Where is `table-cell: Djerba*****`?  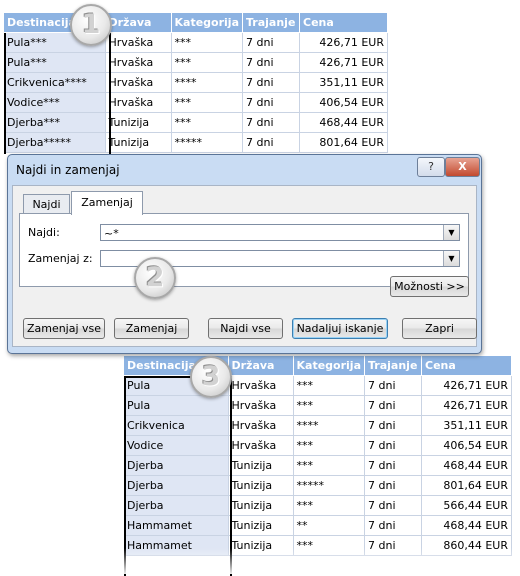 table-cell: Djerba***** is located at coordinates (55, 142).